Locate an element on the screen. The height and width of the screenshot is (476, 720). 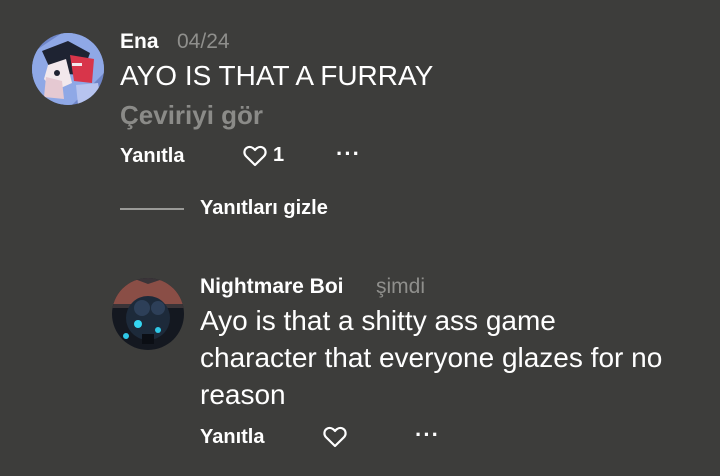
replies-divider is located at coordinates (152, 209).